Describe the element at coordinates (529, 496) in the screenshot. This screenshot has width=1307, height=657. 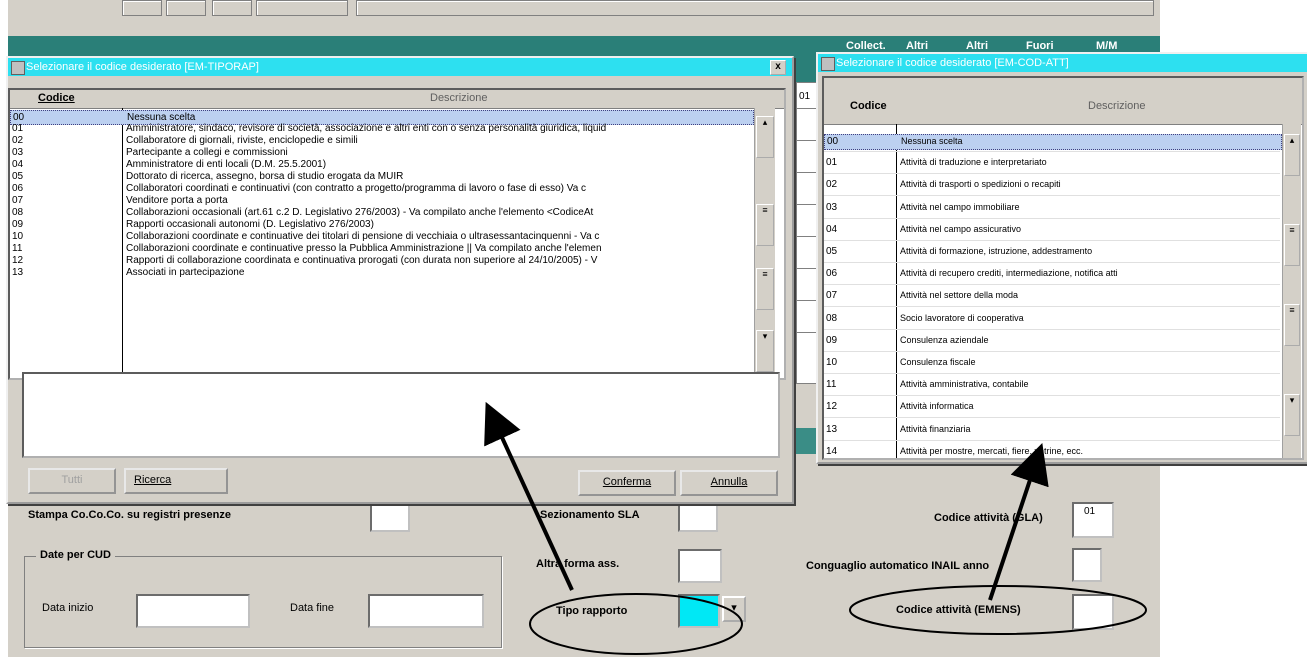
I see `arrow-to-tipo-rapporto` at that location.